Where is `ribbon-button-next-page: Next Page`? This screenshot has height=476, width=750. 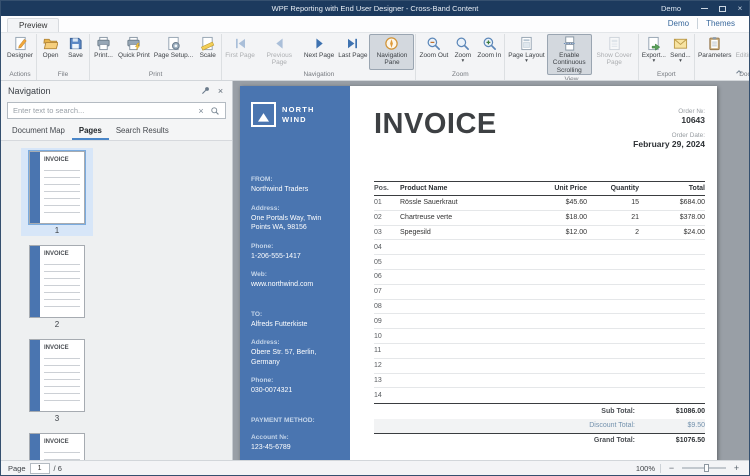
ribbon-button-next-page: Next Page is located at coordinates (319, 52).